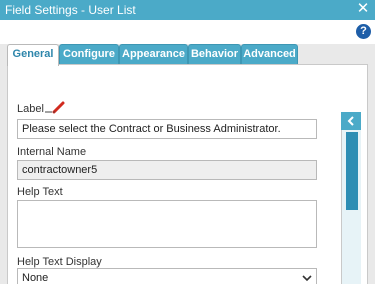 This screenshot has width=375, height=284. What do you see at coordinates (269, 54) in the screenshot?
I see `tab-advanced: Advanced` at bounding box center [269, 54].